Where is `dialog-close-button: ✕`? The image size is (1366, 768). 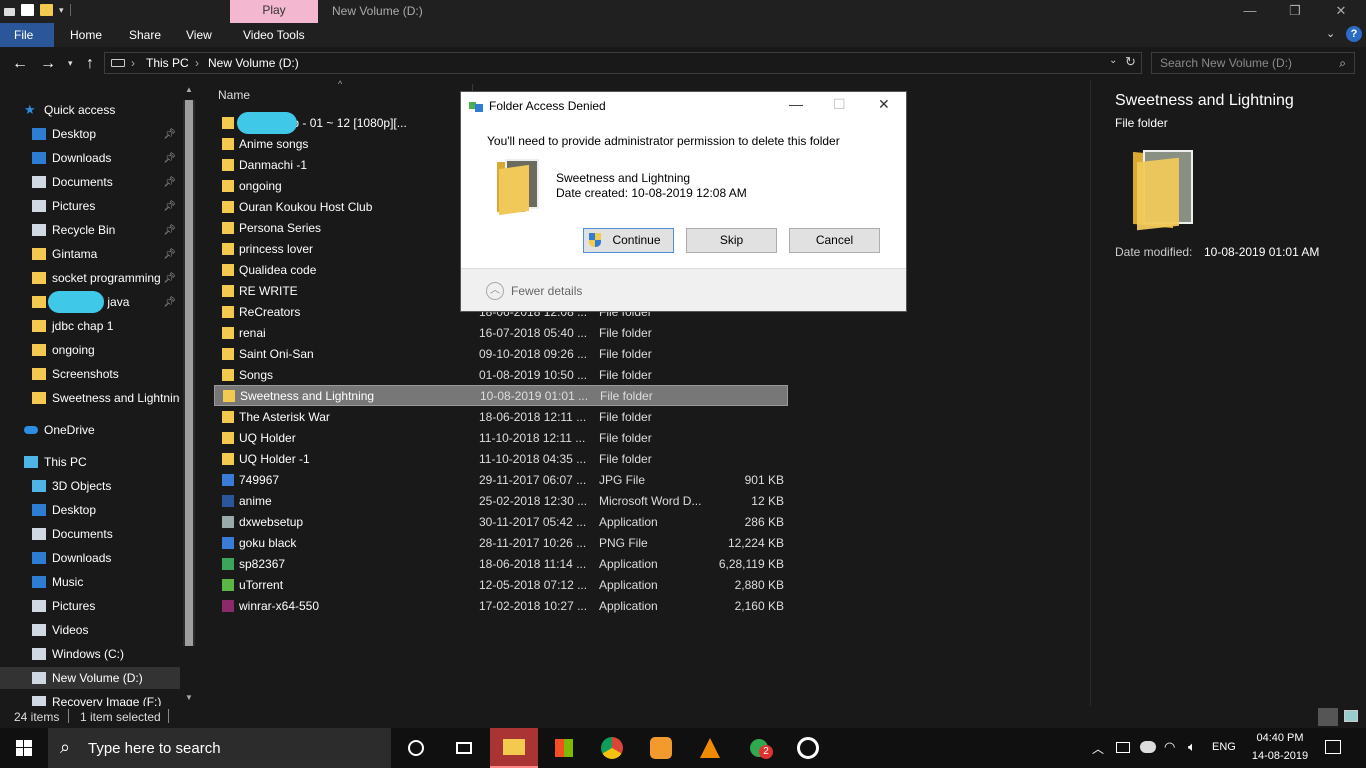
dialog-close-button: ✕ is located at coordinates (884, 104).